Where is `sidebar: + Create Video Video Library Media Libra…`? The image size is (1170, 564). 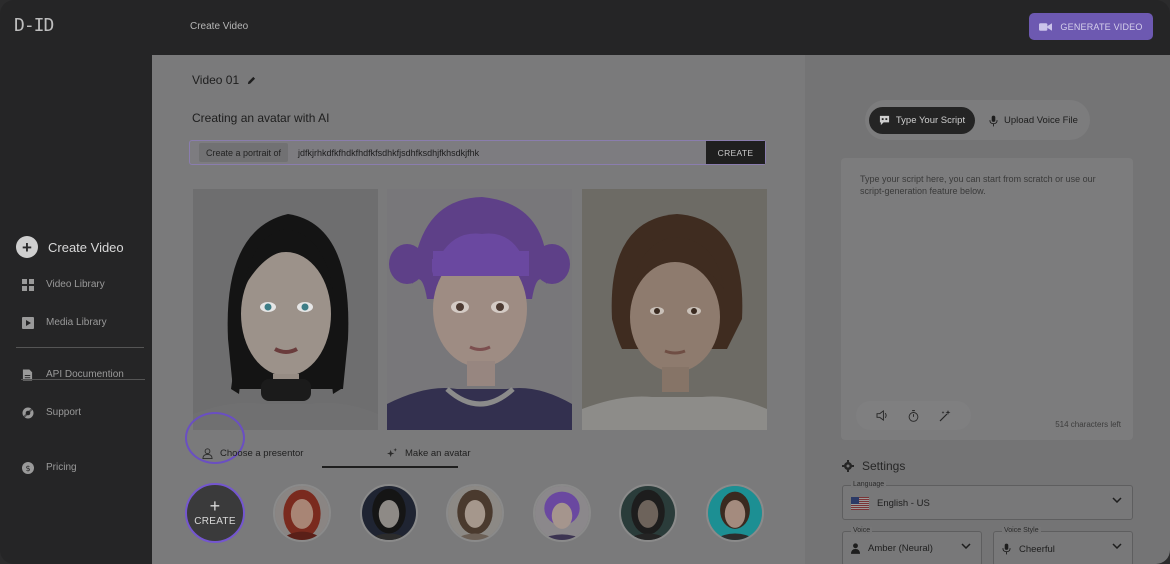 sidebar: + Create Video Video Library Media Libra… is located at coordinates (76, 309).